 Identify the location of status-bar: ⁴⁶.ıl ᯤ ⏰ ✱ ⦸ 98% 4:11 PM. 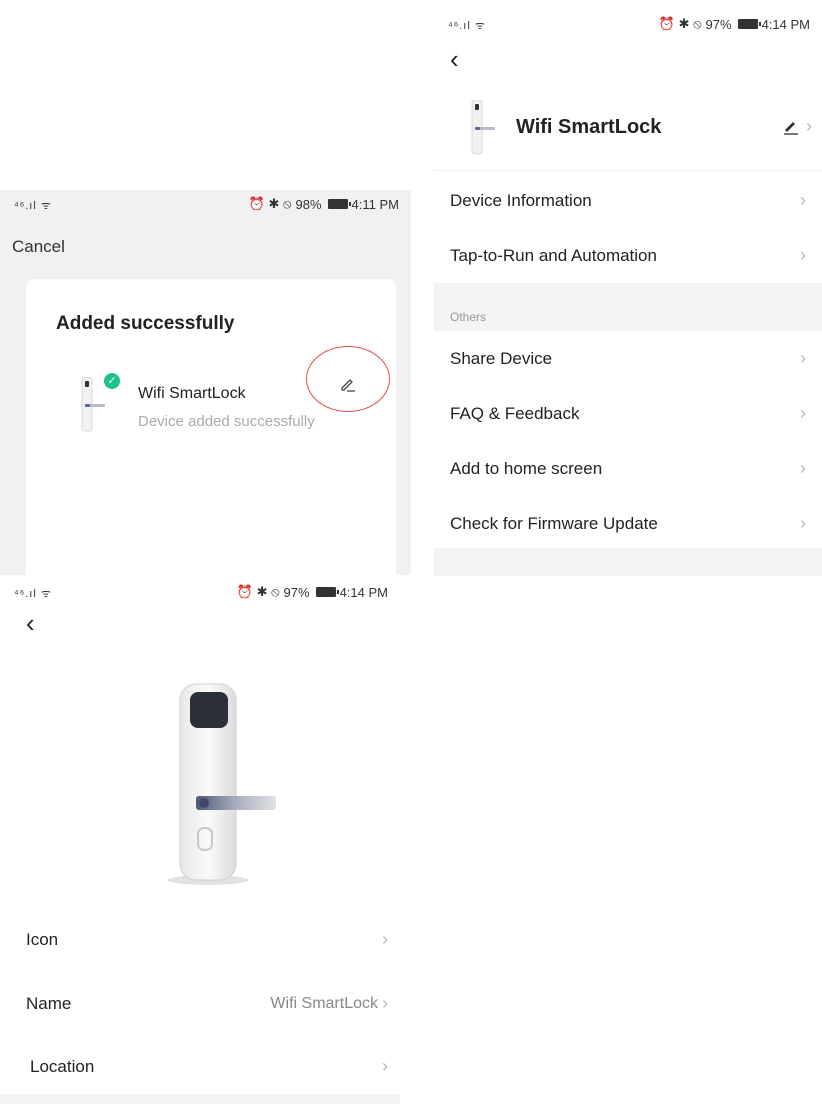
(205, 204).